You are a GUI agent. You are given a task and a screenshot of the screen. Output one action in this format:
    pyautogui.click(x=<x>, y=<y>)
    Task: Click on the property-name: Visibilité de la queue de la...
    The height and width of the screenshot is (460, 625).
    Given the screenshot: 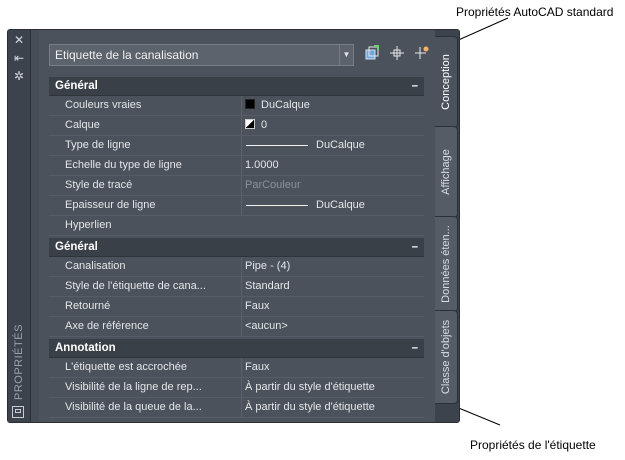 What is the action you would take?
    pyautogui.click(x=133, y=407)
    